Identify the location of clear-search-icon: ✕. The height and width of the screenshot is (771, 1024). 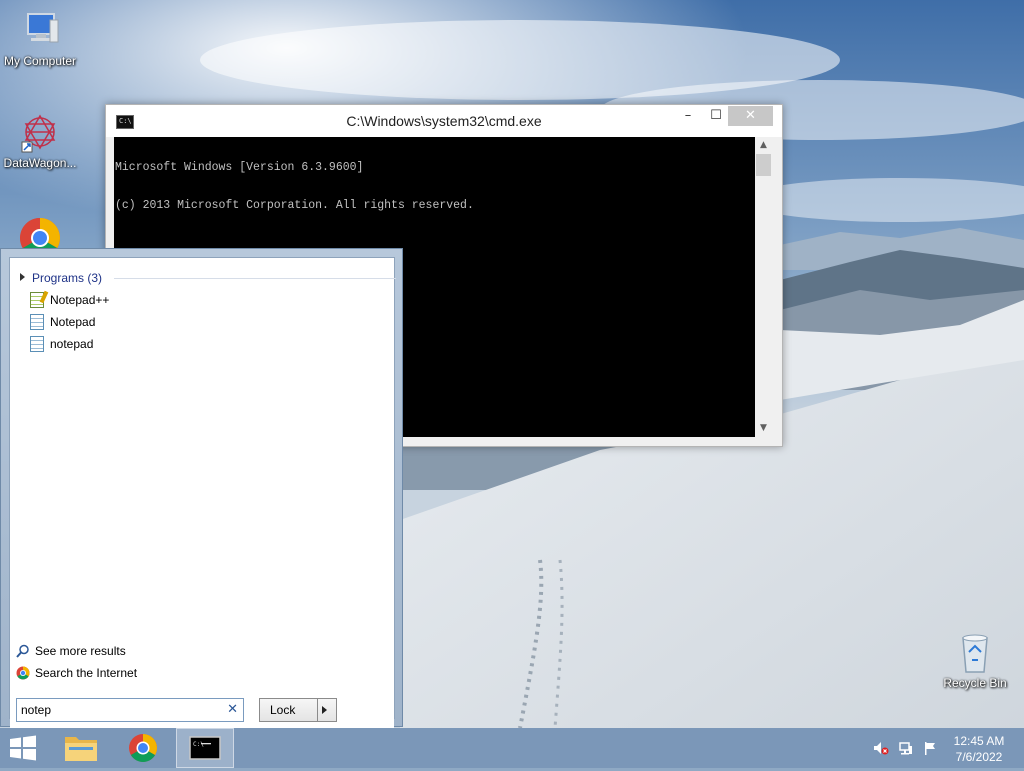
(232, 710).